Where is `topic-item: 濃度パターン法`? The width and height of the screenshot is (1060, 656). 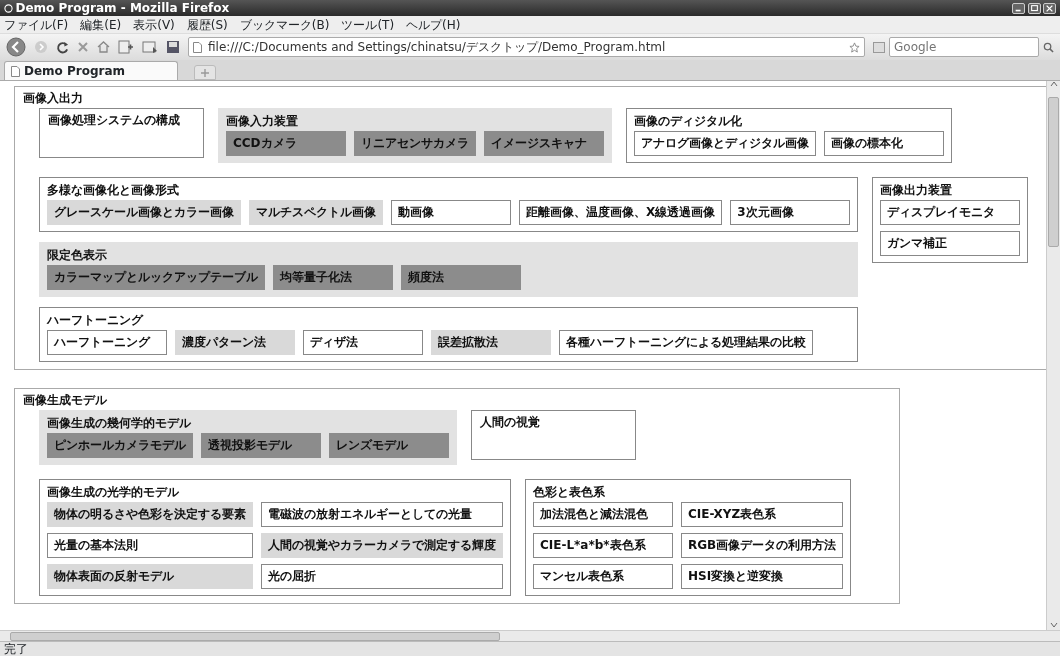 topic-item: 濃度パターン法 is located at coordinates (235, 342).